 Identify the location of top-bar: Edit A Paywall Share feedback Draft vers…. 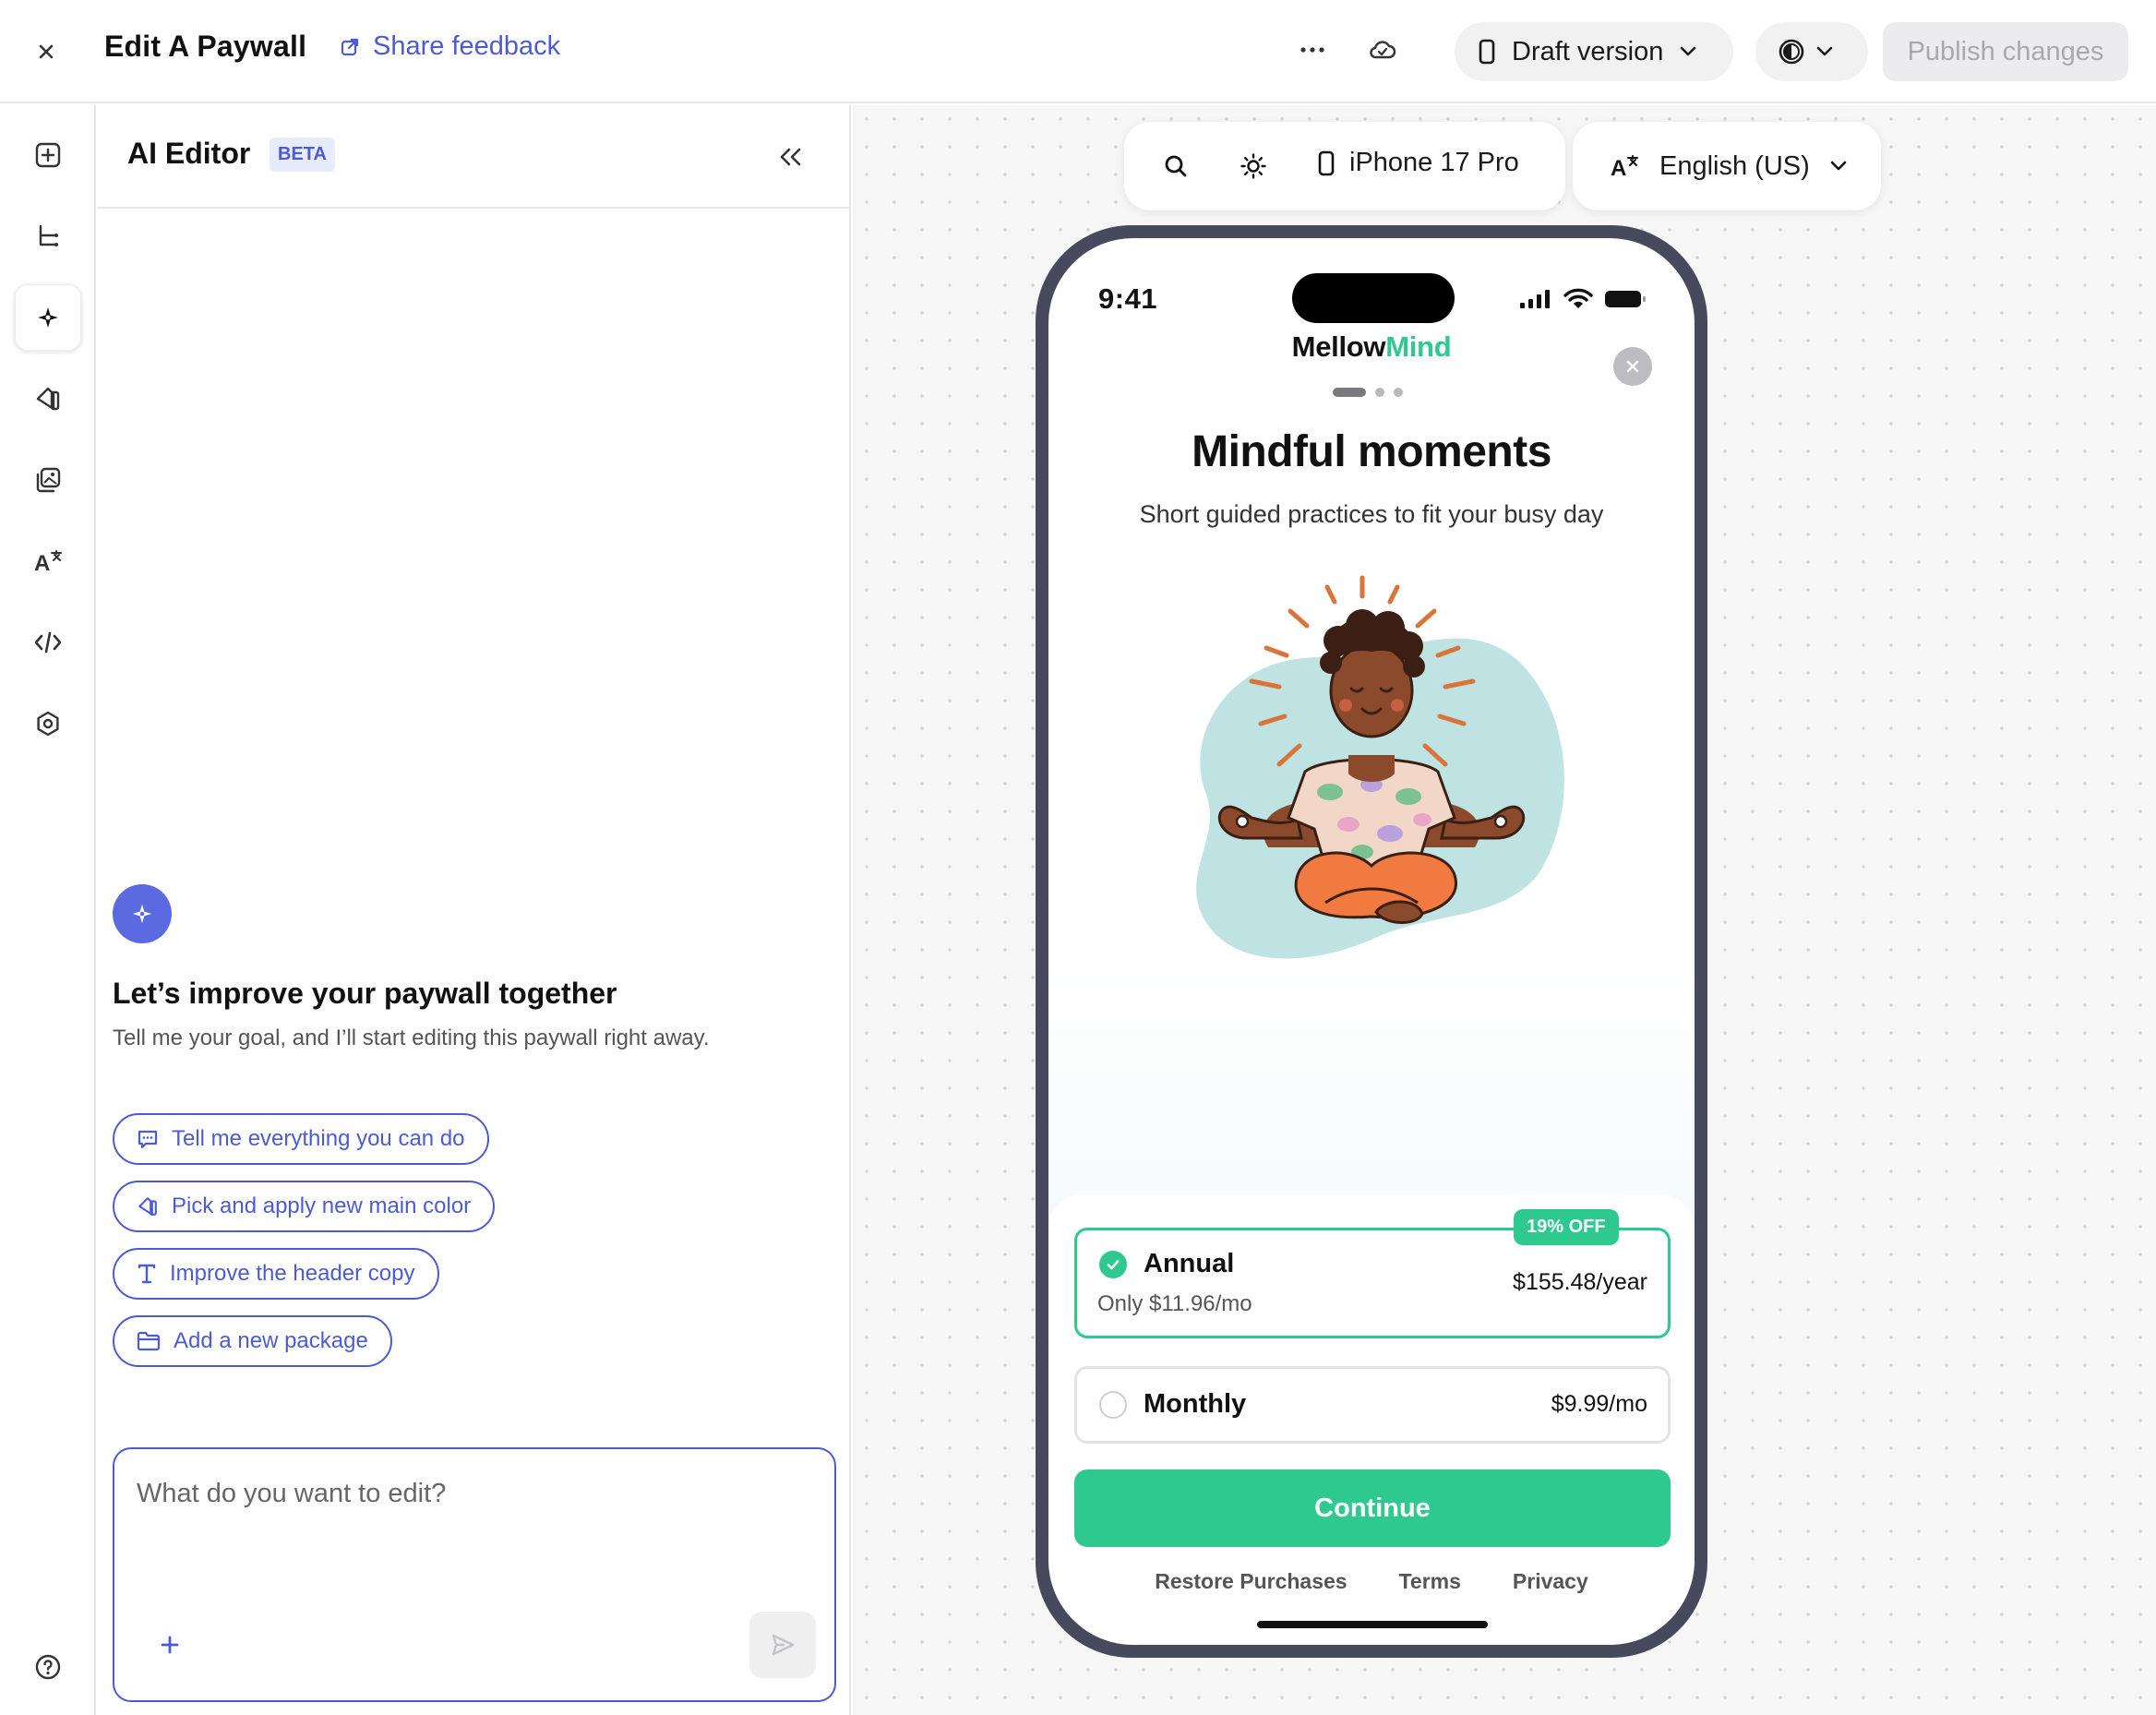
(1078, 51).